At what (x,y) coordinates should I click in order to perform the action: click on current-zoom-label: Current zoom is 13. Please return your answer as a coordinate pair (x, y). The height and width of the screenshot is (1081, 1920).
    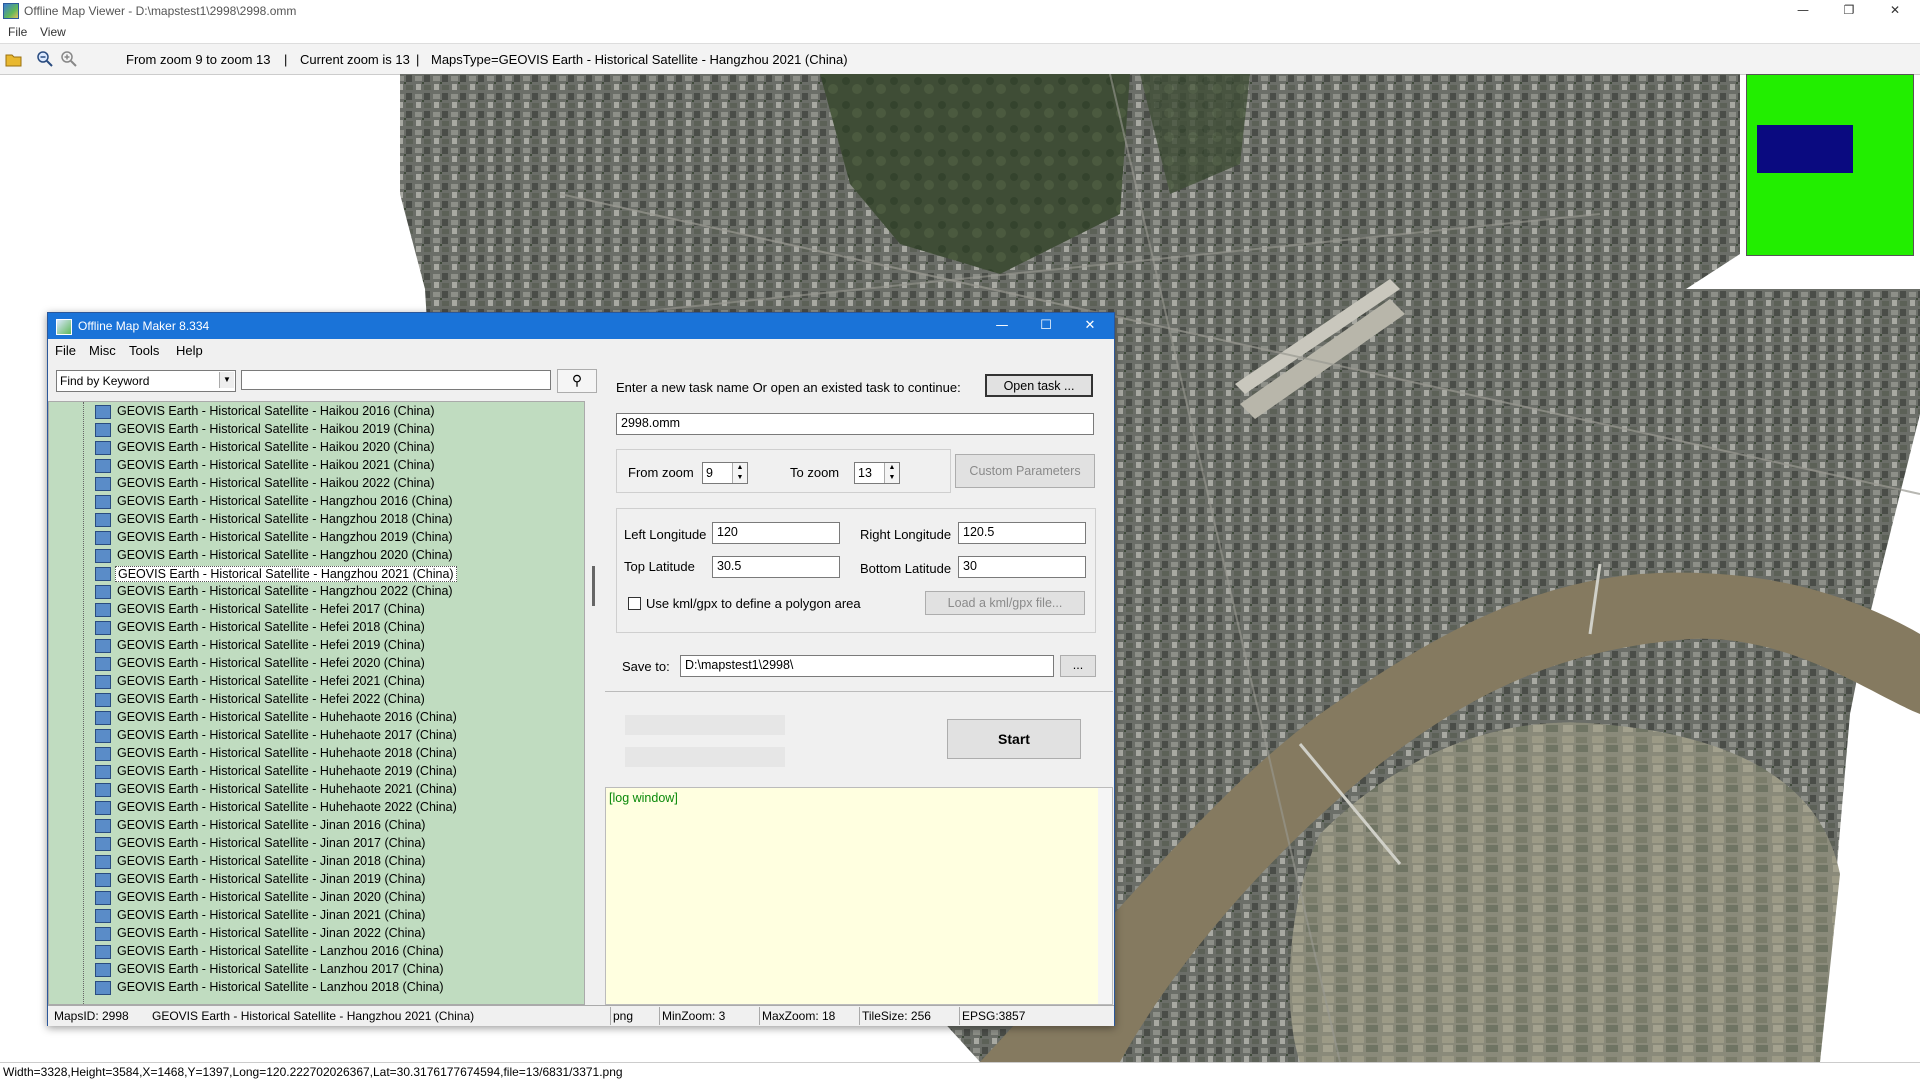
    Looking at the image, I should click on (355, 59).